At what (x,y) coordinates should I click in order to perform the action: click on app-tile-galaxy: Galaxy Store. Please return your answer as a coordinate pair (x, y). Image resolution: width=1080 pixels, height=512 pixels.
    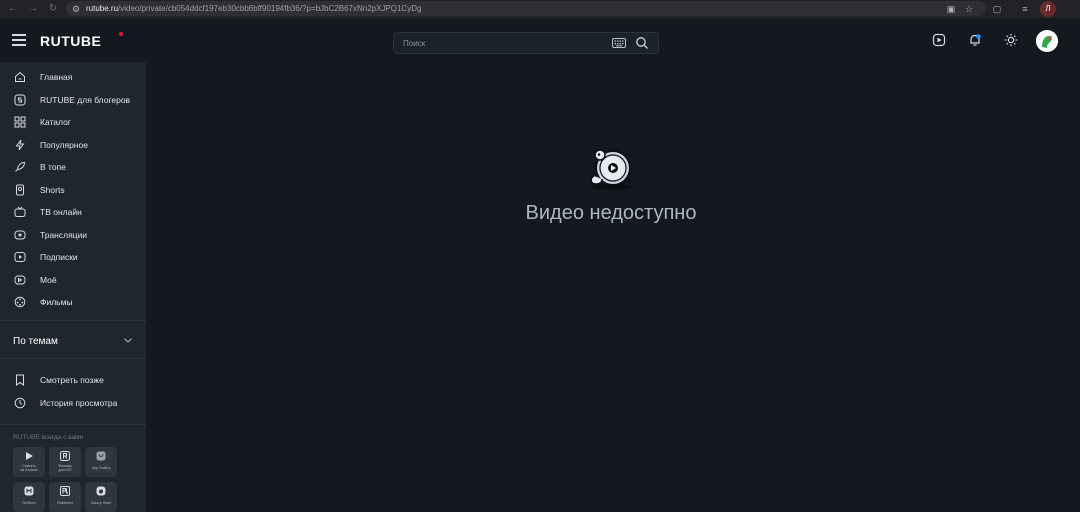
    Looking at the image, I should click on (101, 497).